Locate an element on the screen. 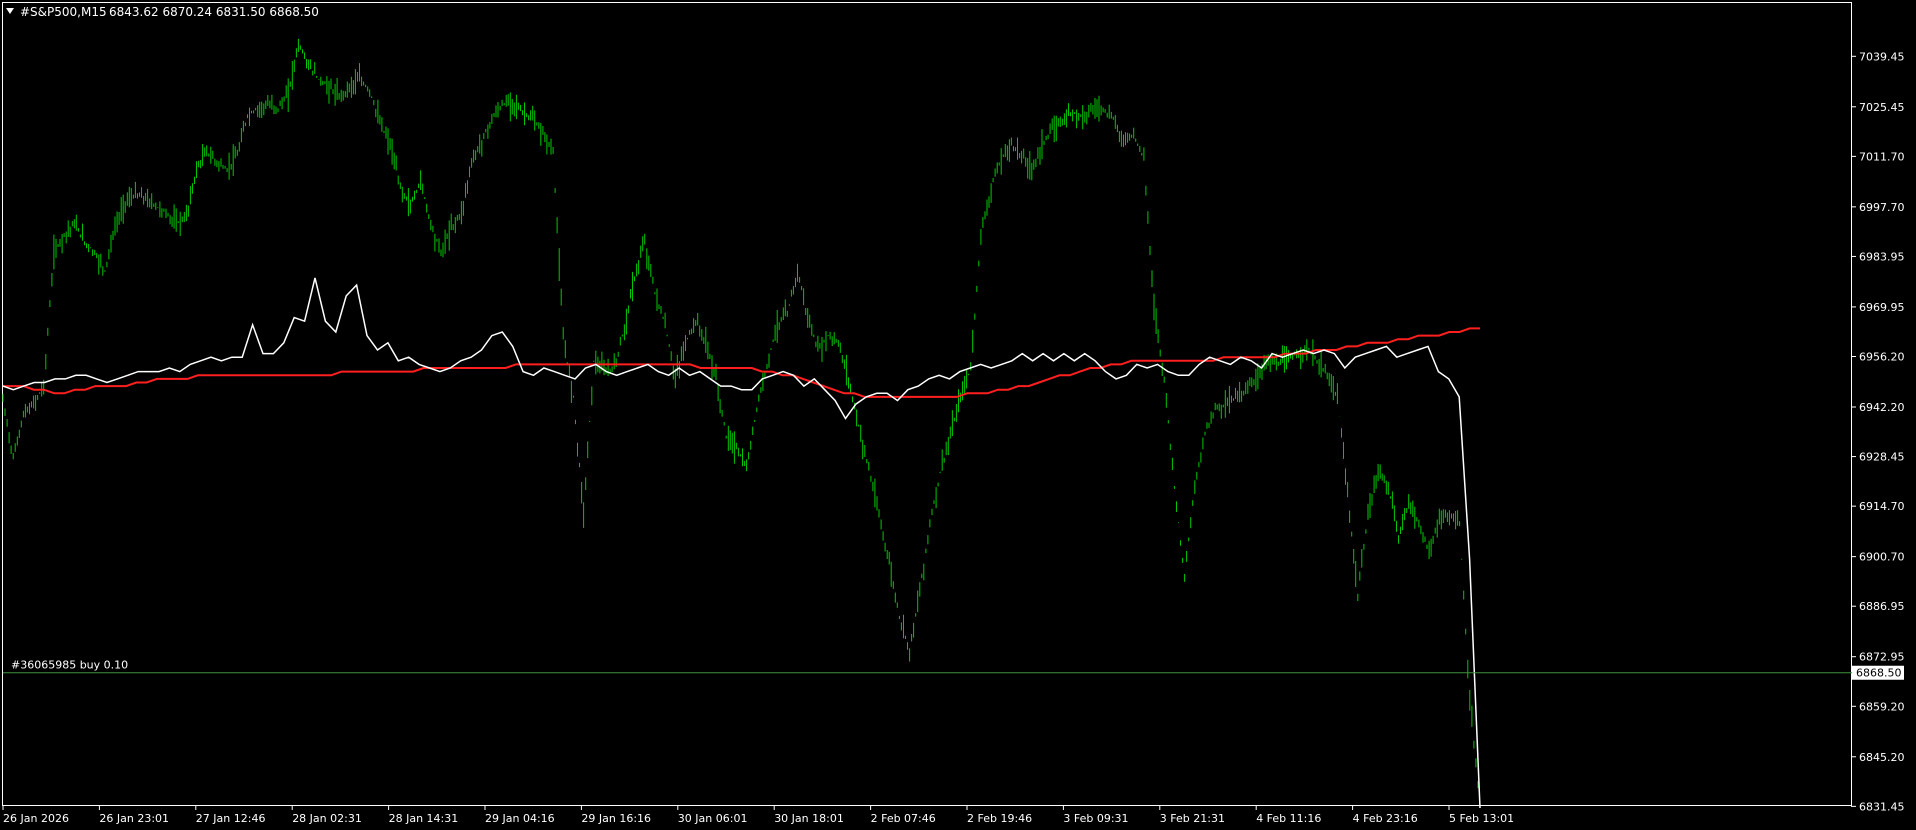 This screenshot has height=830, width=1916. y-tick-label: 6914.70 is located at coordinates (1882, 506).